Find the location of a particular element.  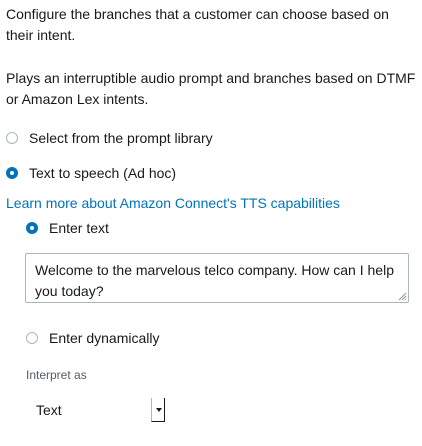

enter-text-label: Enter text is located at coordinates (79, 228).